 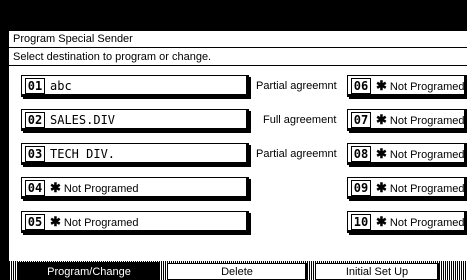 I want to click on destination-name: TECH DIV., so click(x=83, y=154).